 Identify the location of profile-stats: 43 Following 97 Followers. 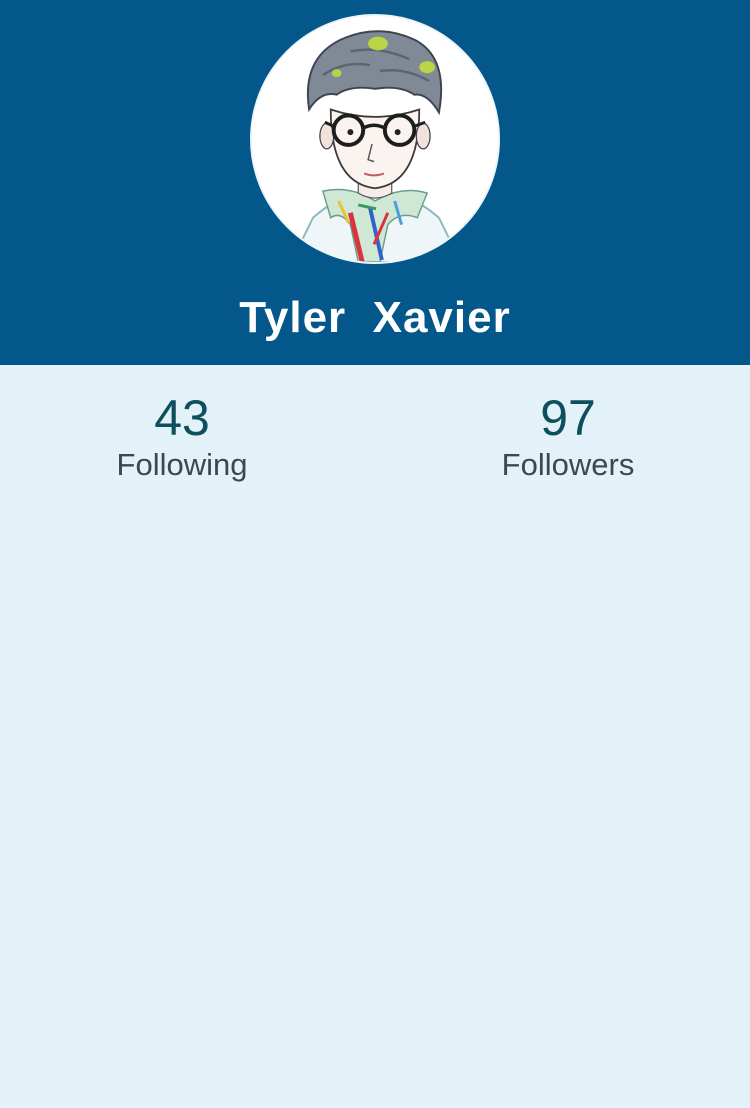
(375, 435).